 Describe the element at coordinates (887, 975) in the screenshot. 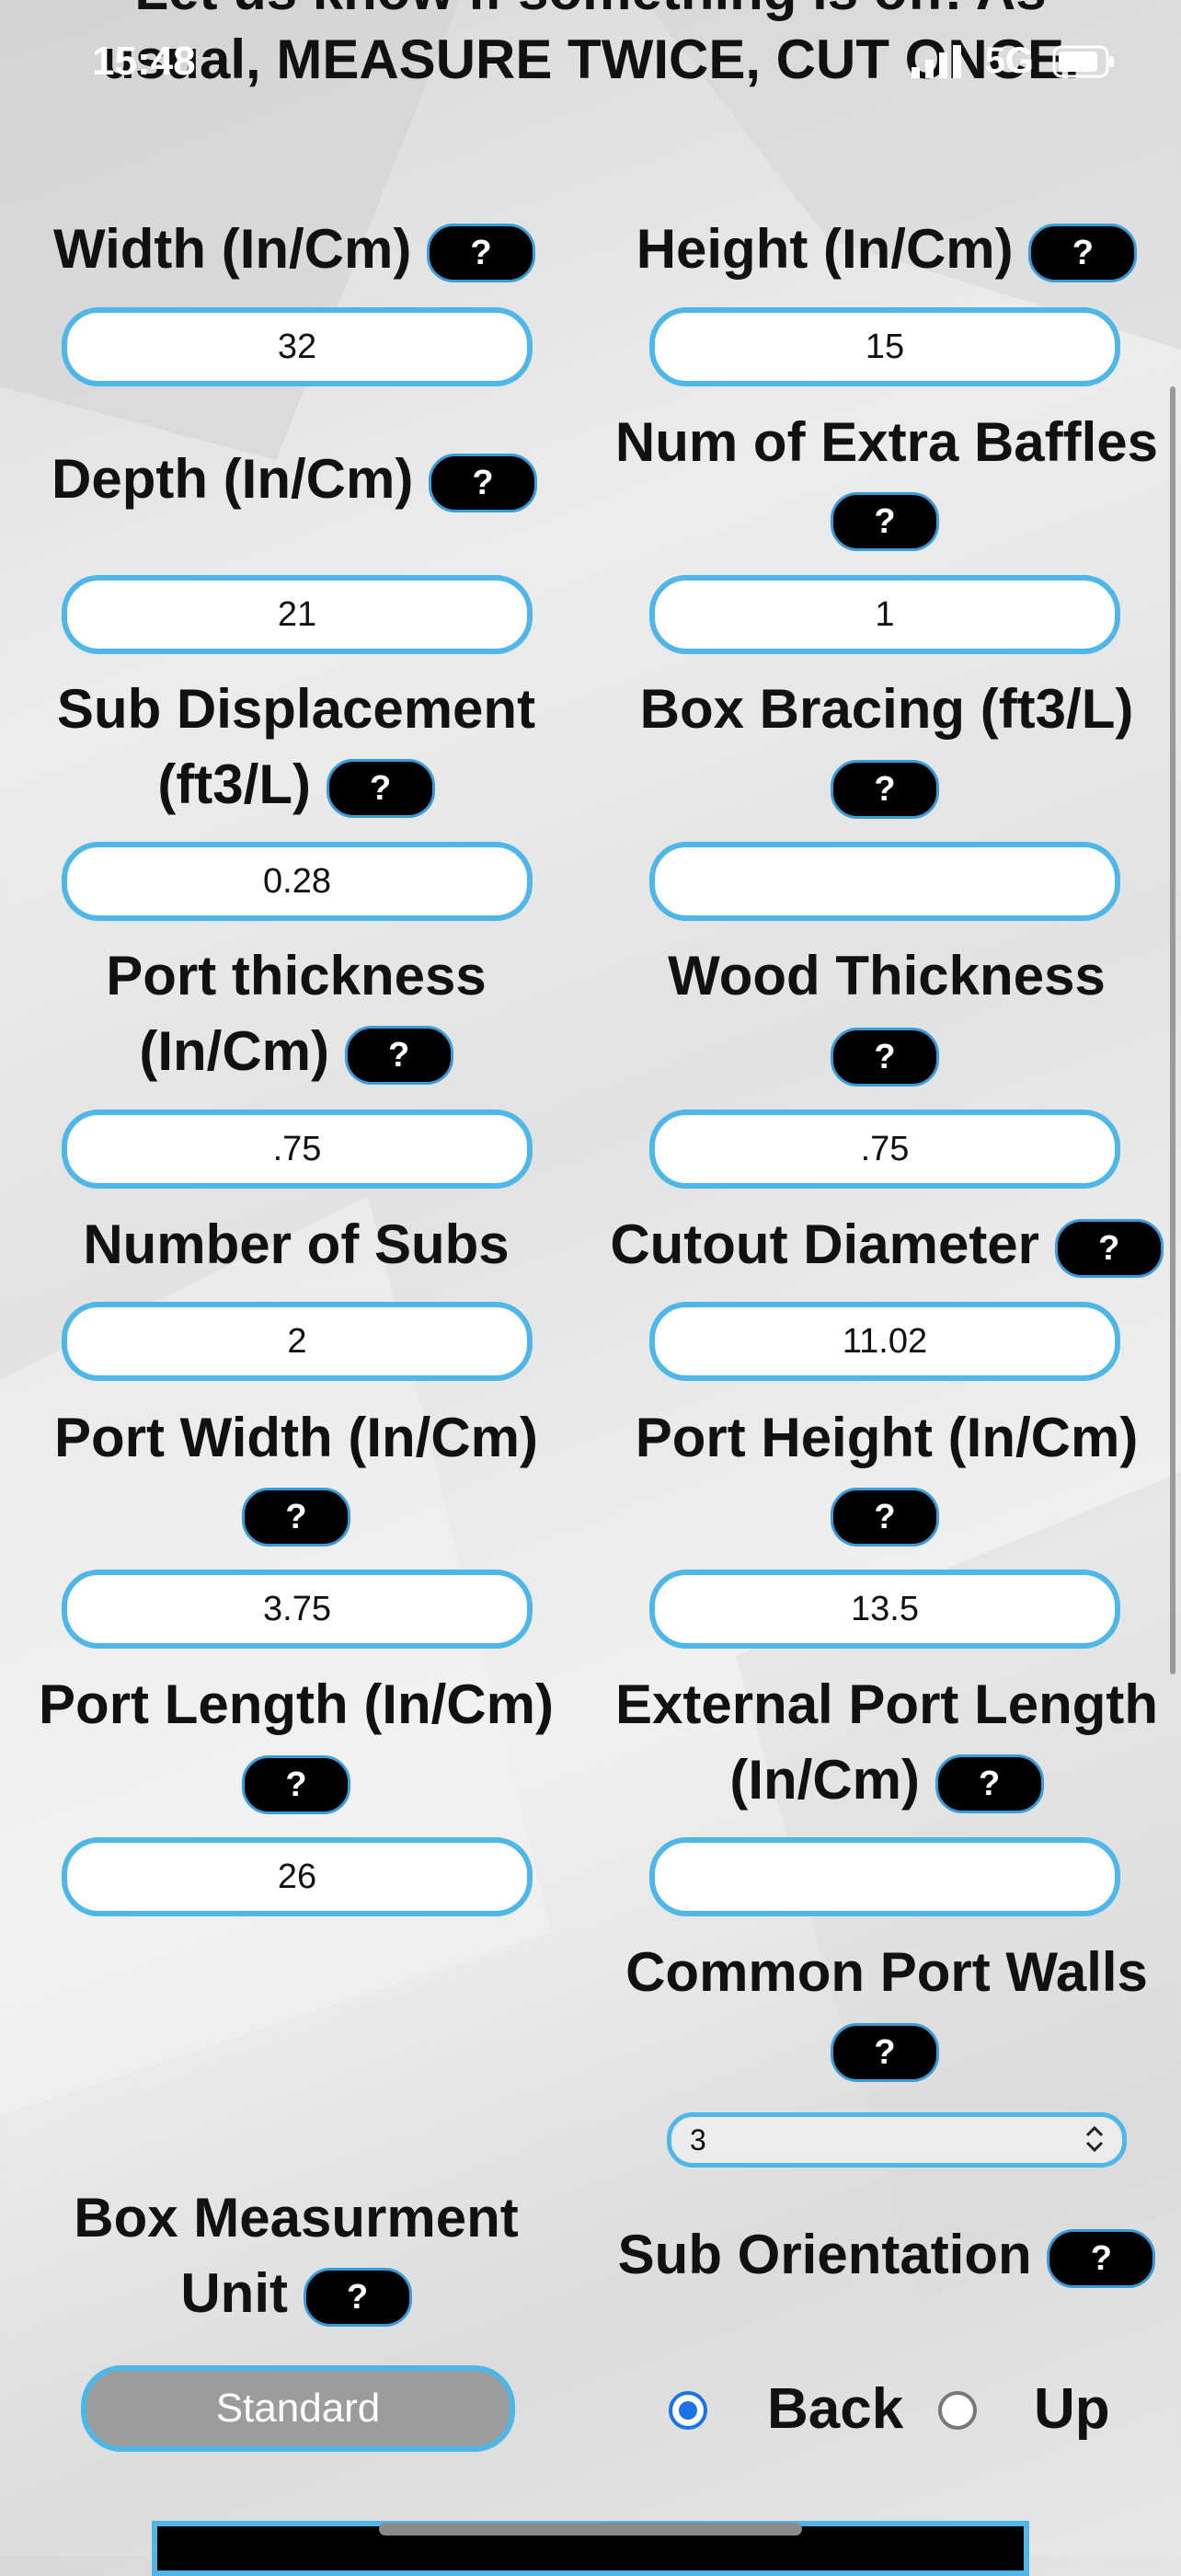

I see `wood-thickness-label: Wood Thickness` at that location.